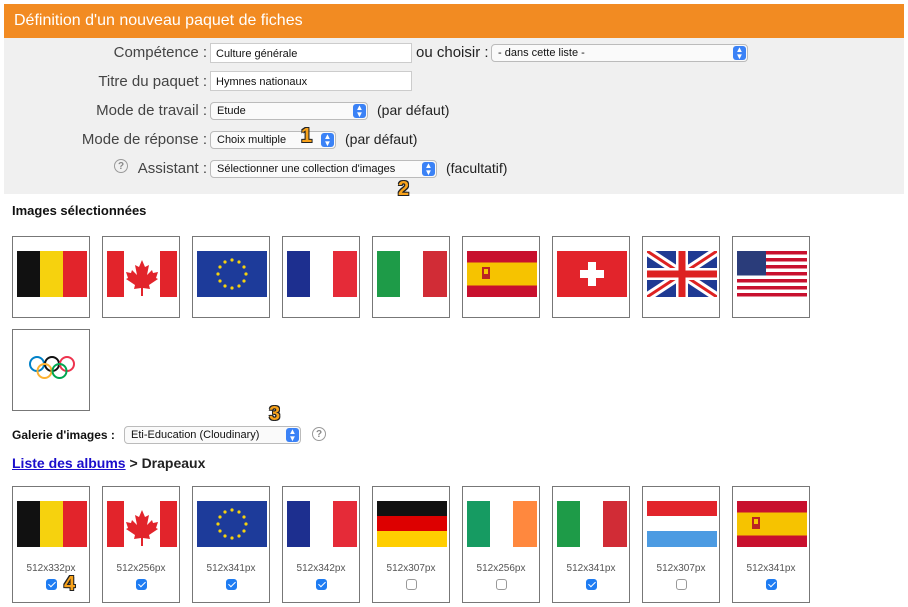 This screenshot has height=607, width=908. I want to click on image-size: 512x332px, so click(51, 568).